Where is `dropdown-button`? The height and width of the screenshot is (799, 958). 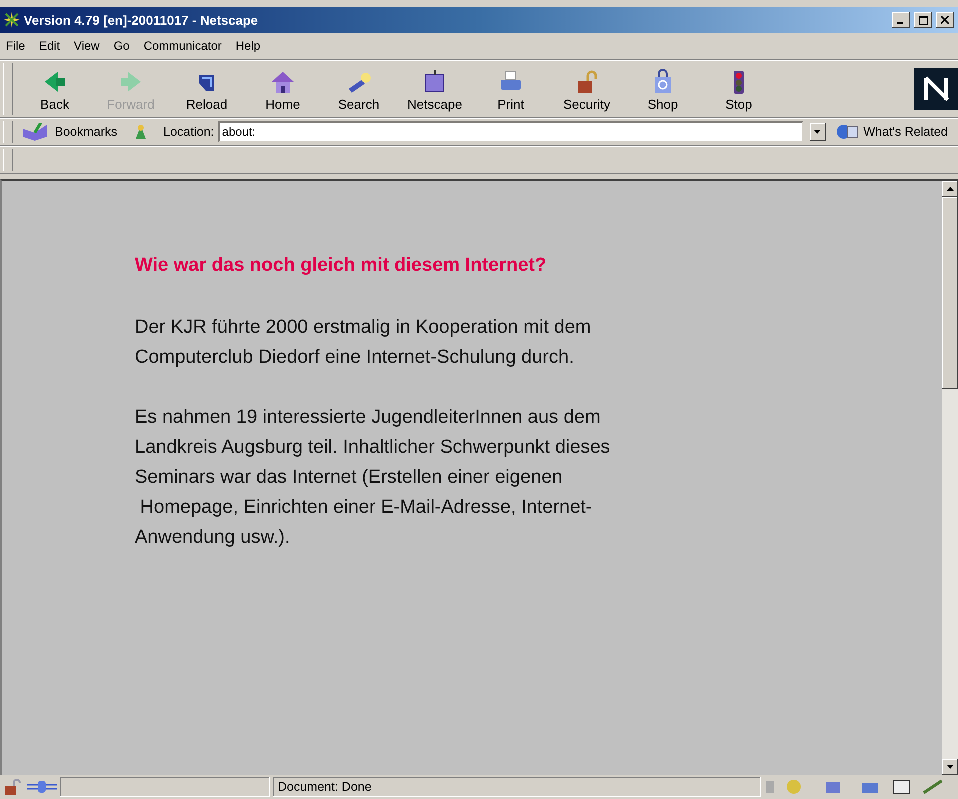 dropdown-button is located at coordinates (818, 132).